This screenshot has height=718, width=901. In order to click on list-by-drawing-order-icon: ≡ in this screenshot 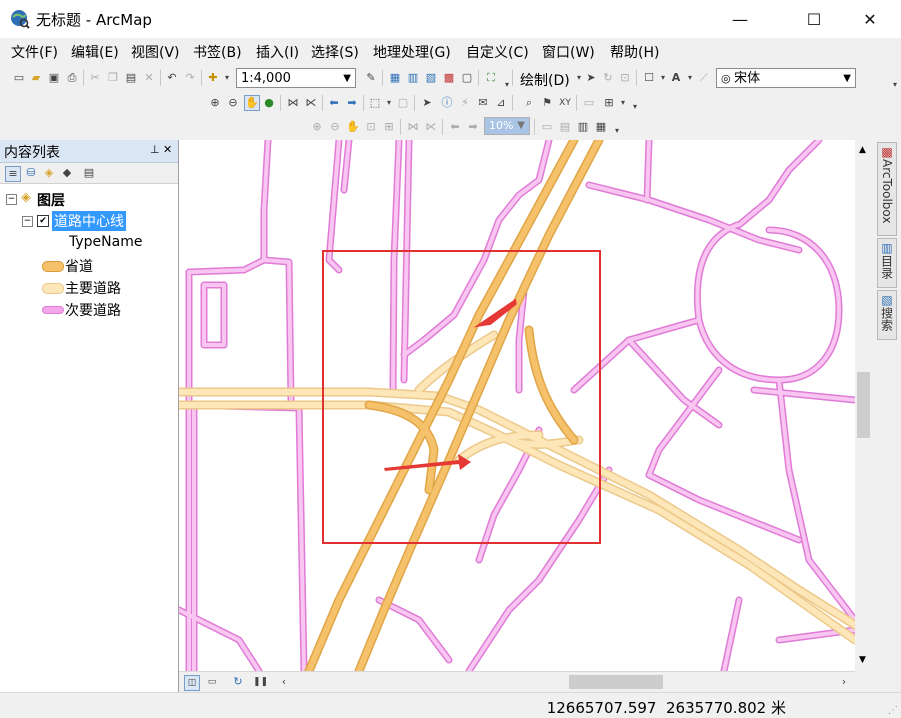, I will do `click(13, 174)`.